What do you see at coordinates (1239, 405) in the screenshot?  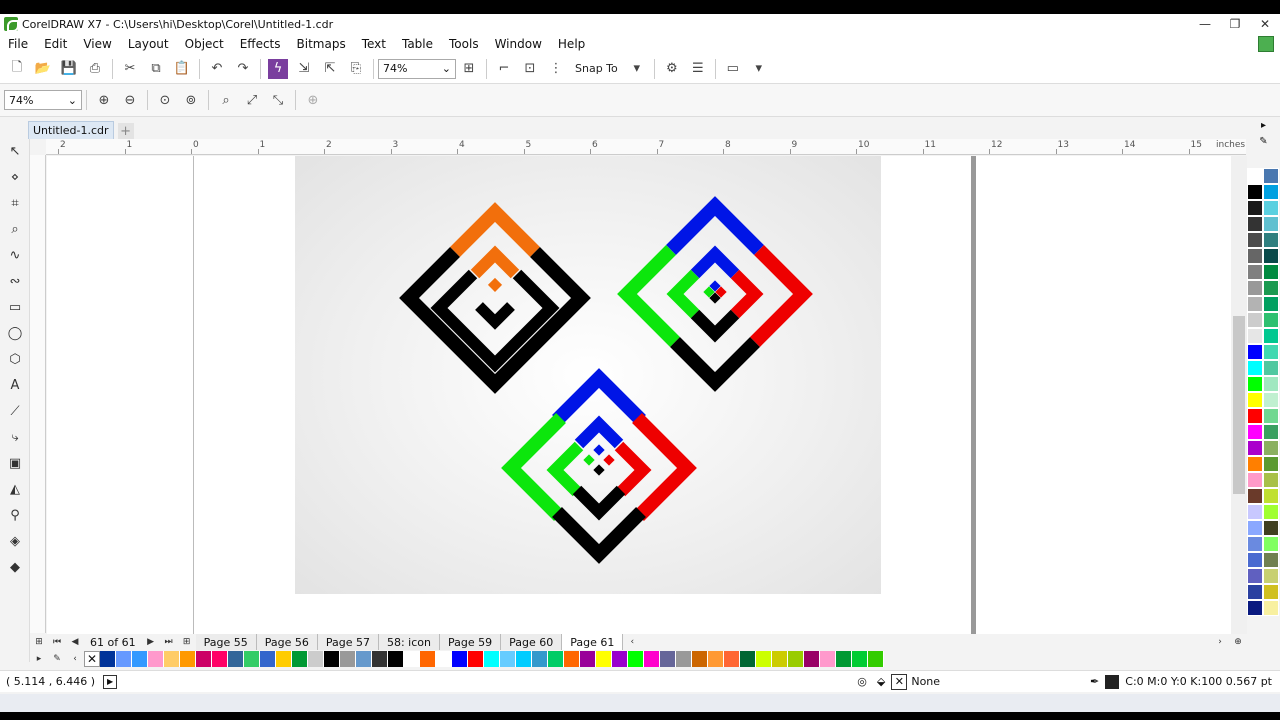 I see `vertical-scroll-thumb` at bounding box center [1239, 405].